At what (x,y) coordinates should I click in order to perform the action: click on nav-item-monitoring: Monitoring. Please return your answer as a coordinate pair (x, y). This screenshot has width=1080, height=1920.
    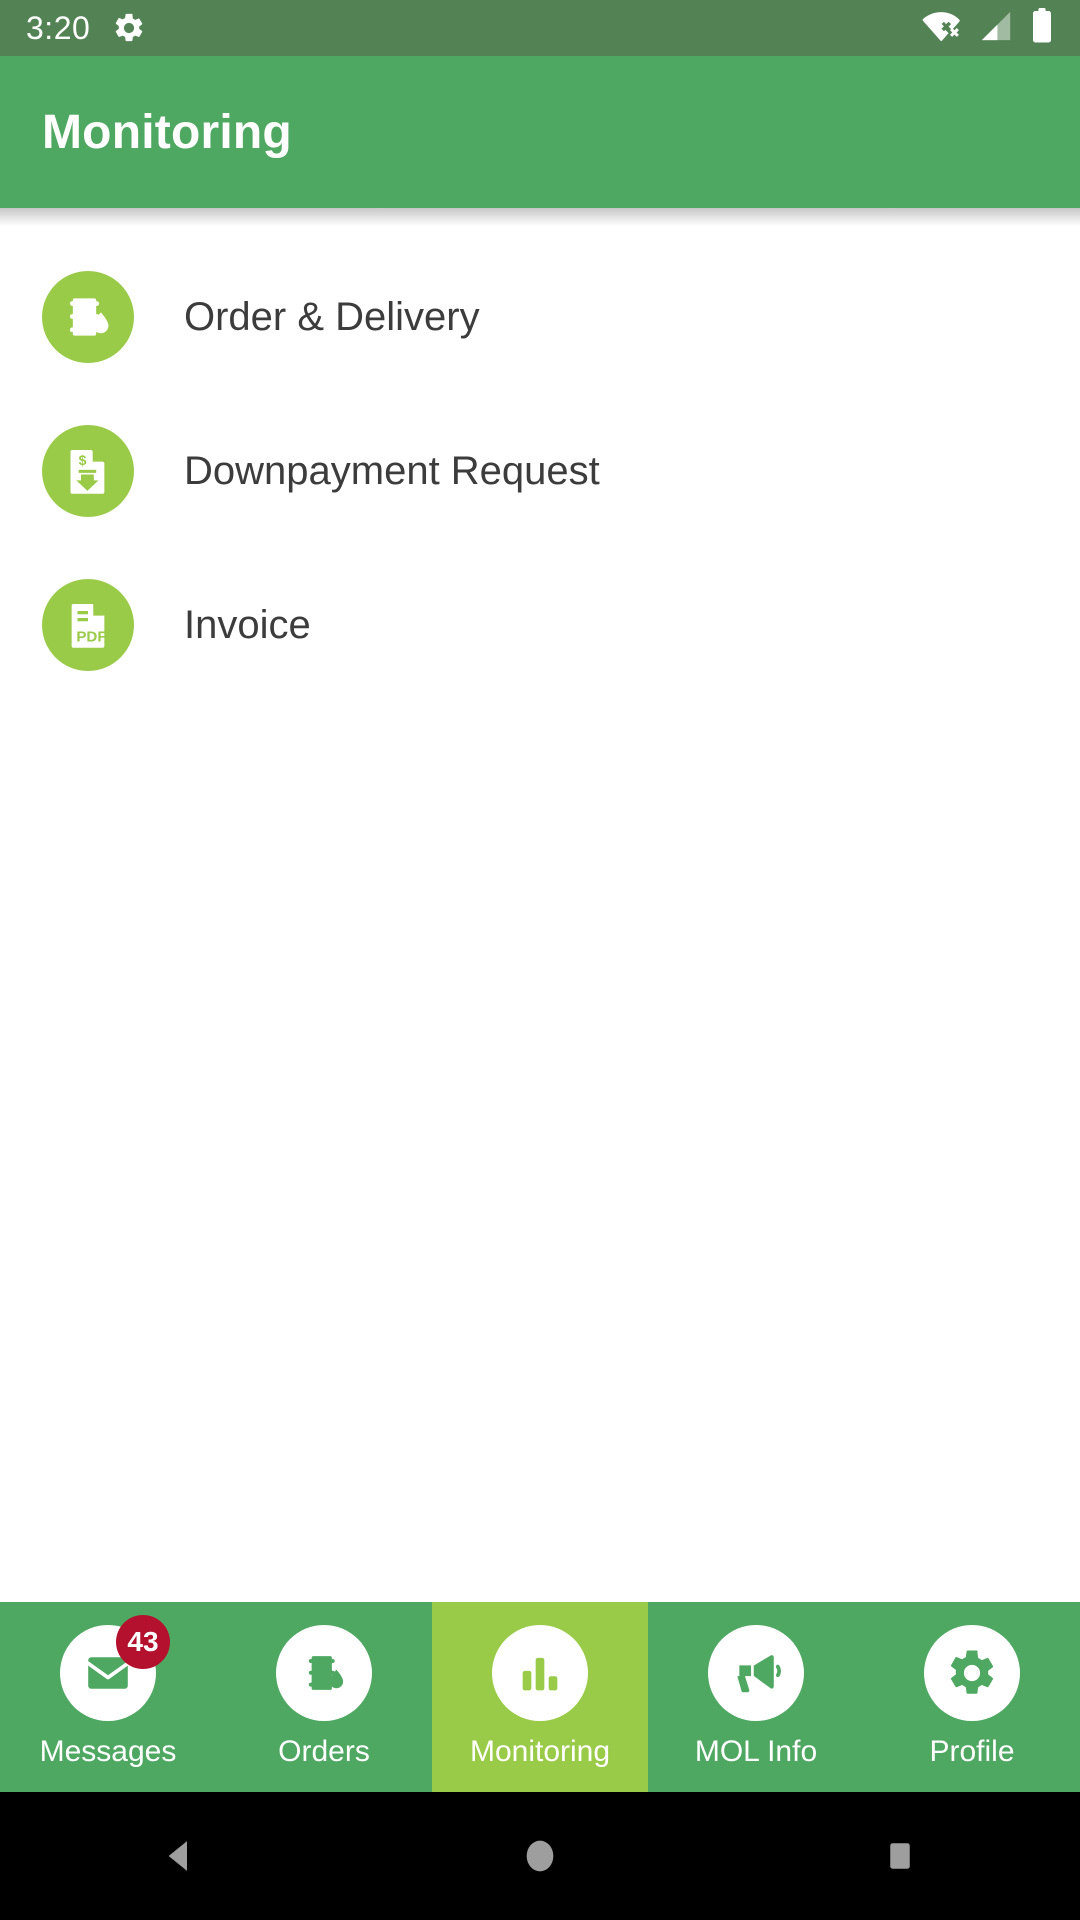
    Looking at the image, I should click on (540, 1697).